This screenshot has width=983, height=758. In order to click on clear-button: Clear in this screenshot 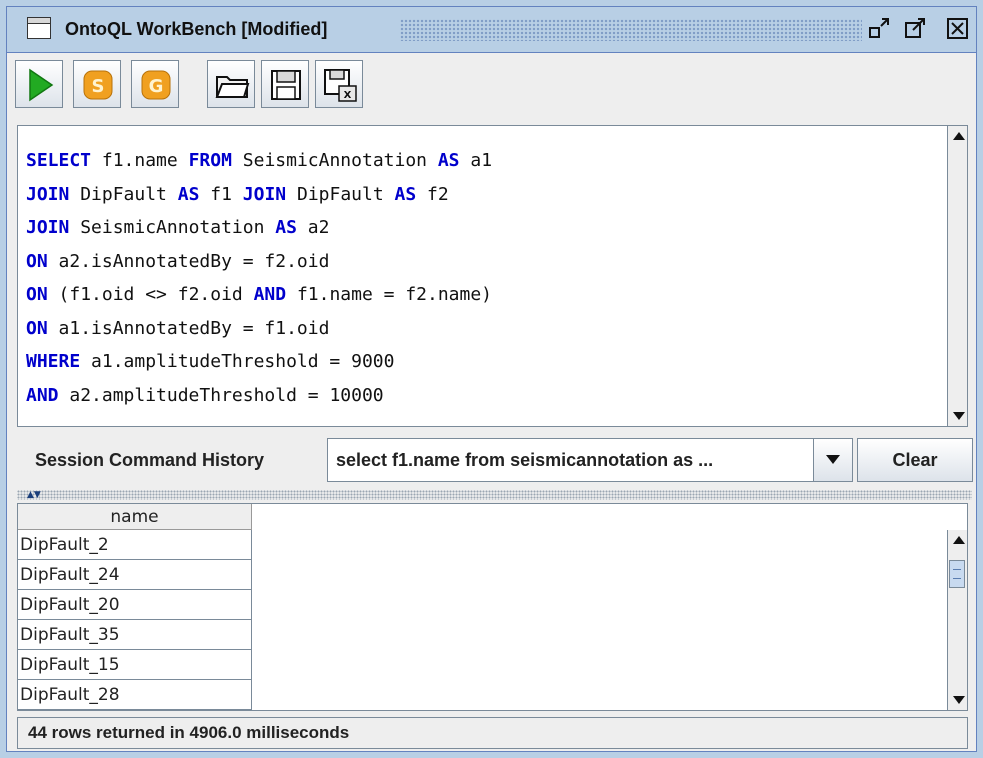, I will do `click(915, 460)`.